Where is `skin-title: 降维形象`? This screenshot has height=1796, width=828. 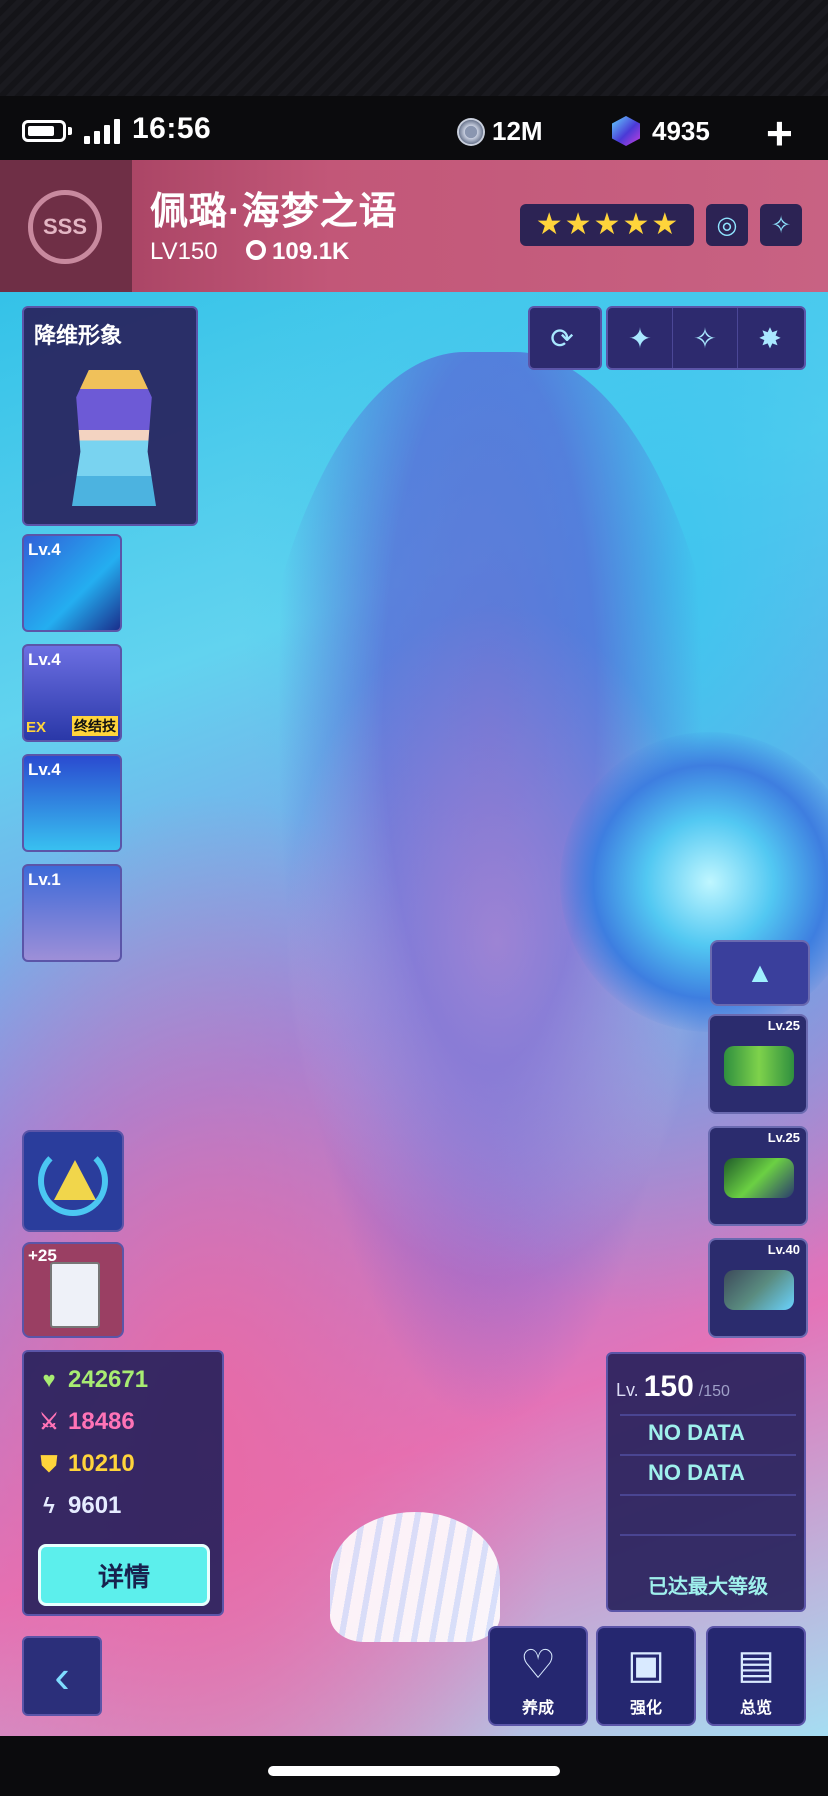 skin-title: 降维形象 is located at coordinates (78, 335).